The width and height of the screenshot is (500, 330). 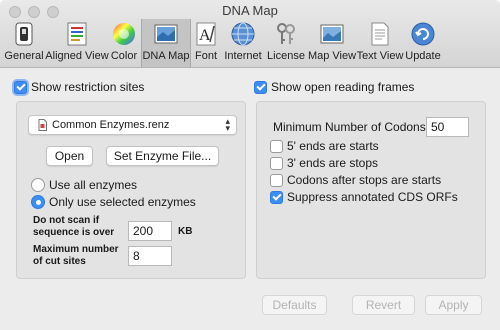 I want to click on toolbar-label: Map View, so click(x=332, y=56).